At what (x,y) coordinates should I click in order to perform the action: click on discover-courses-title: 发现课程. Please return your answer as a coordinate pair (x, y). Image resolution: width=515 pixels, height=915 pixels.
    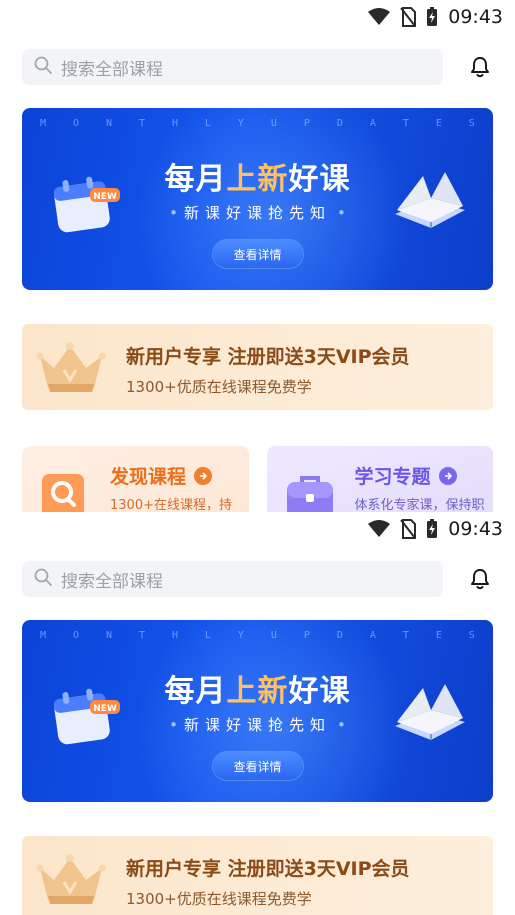
    Looking at the image, I should click on (161, 475).